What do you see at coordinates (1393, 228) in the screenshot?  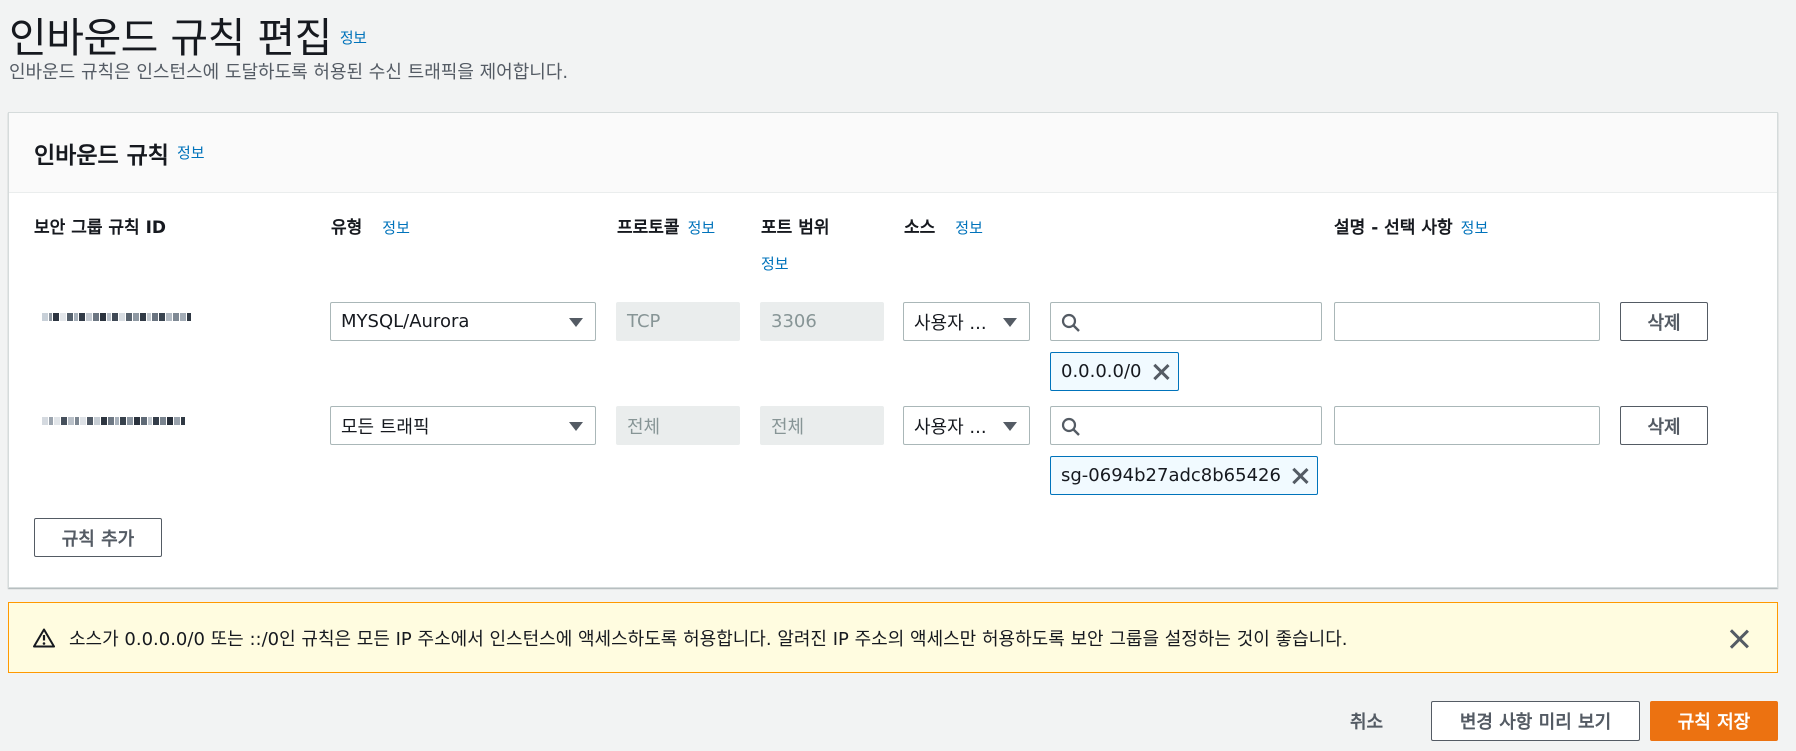 I see `column-label-description: 설명 - 선택 사항` at bounding box center [1393, 228].